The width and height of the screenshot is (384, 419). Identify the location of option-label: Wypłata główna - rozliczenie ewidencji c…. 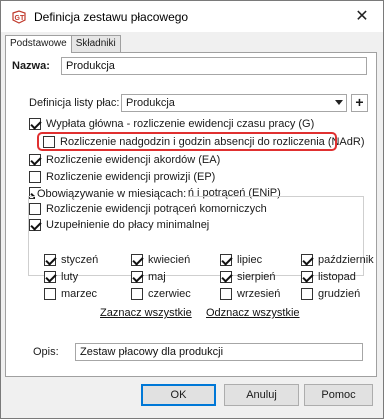
(180, 123).